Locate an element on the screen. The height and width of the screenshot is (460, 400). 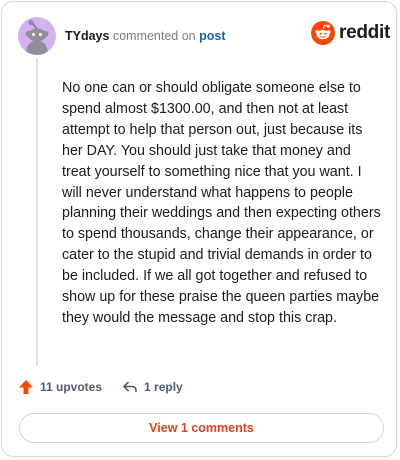
upvote-arrow-icon is located at coordinates (26, 387).